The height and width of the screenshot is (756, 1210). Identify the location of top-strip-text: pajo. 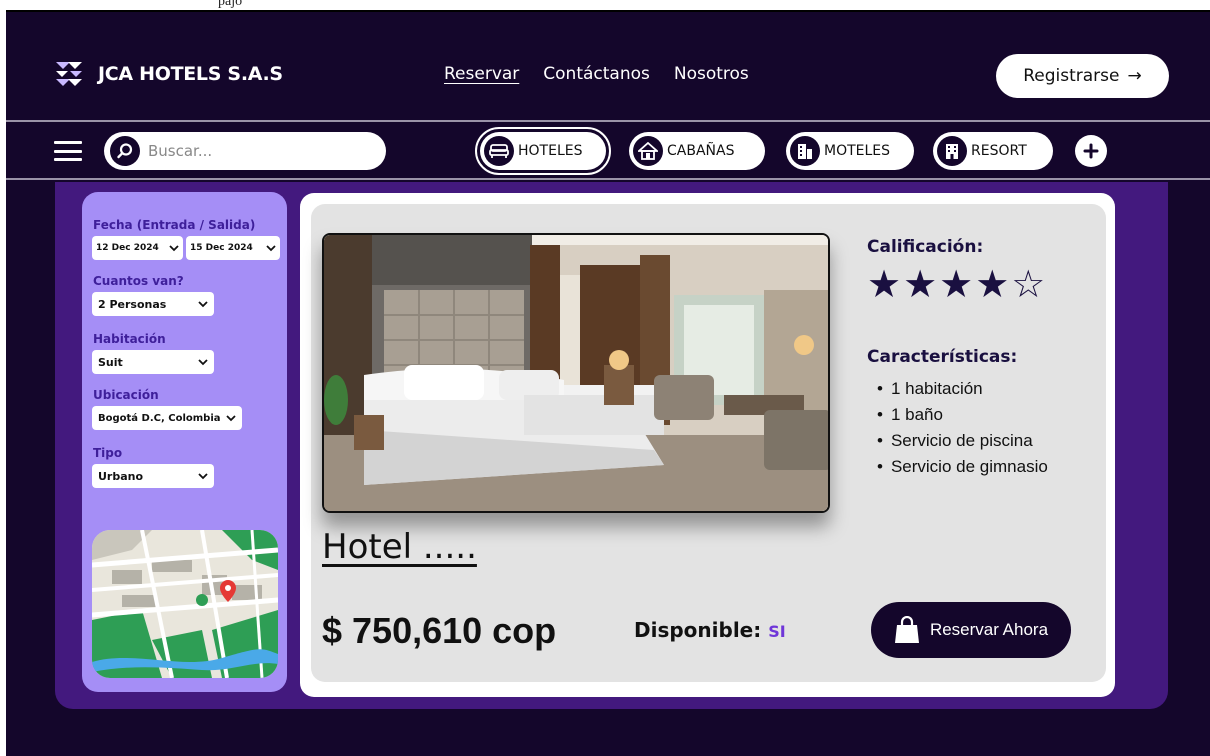
(230, 4).